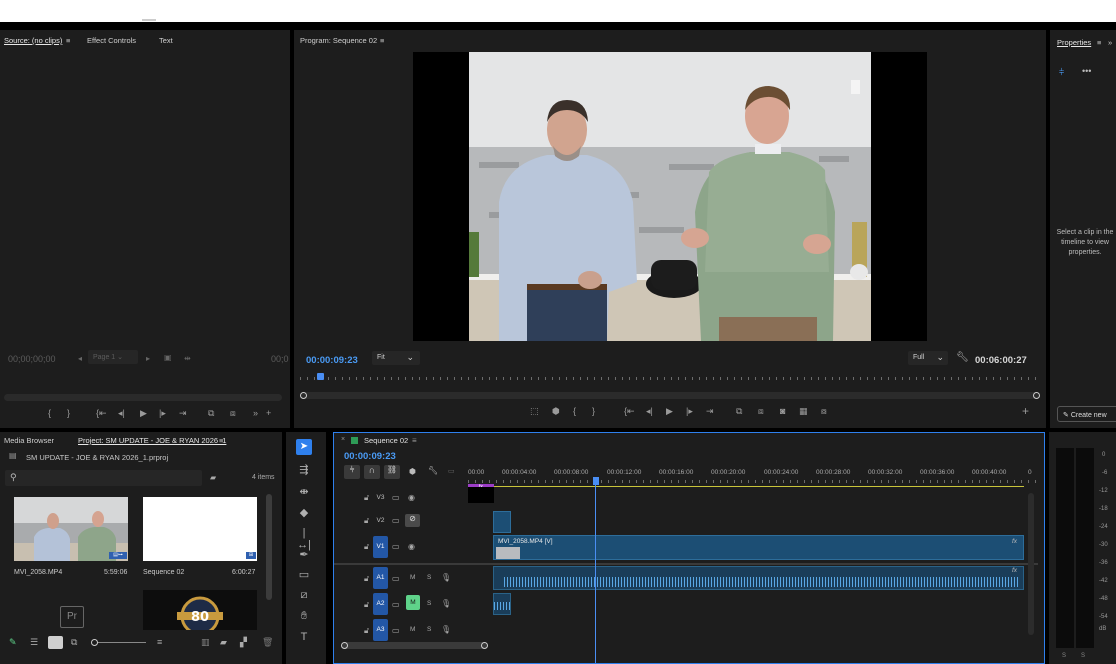 This screenshot has height=664, width=1116. What do you see at coordinates (80, 358) in the screenshot?
I see `prev-page-icon: ◂` at bounding box center [80, 358].